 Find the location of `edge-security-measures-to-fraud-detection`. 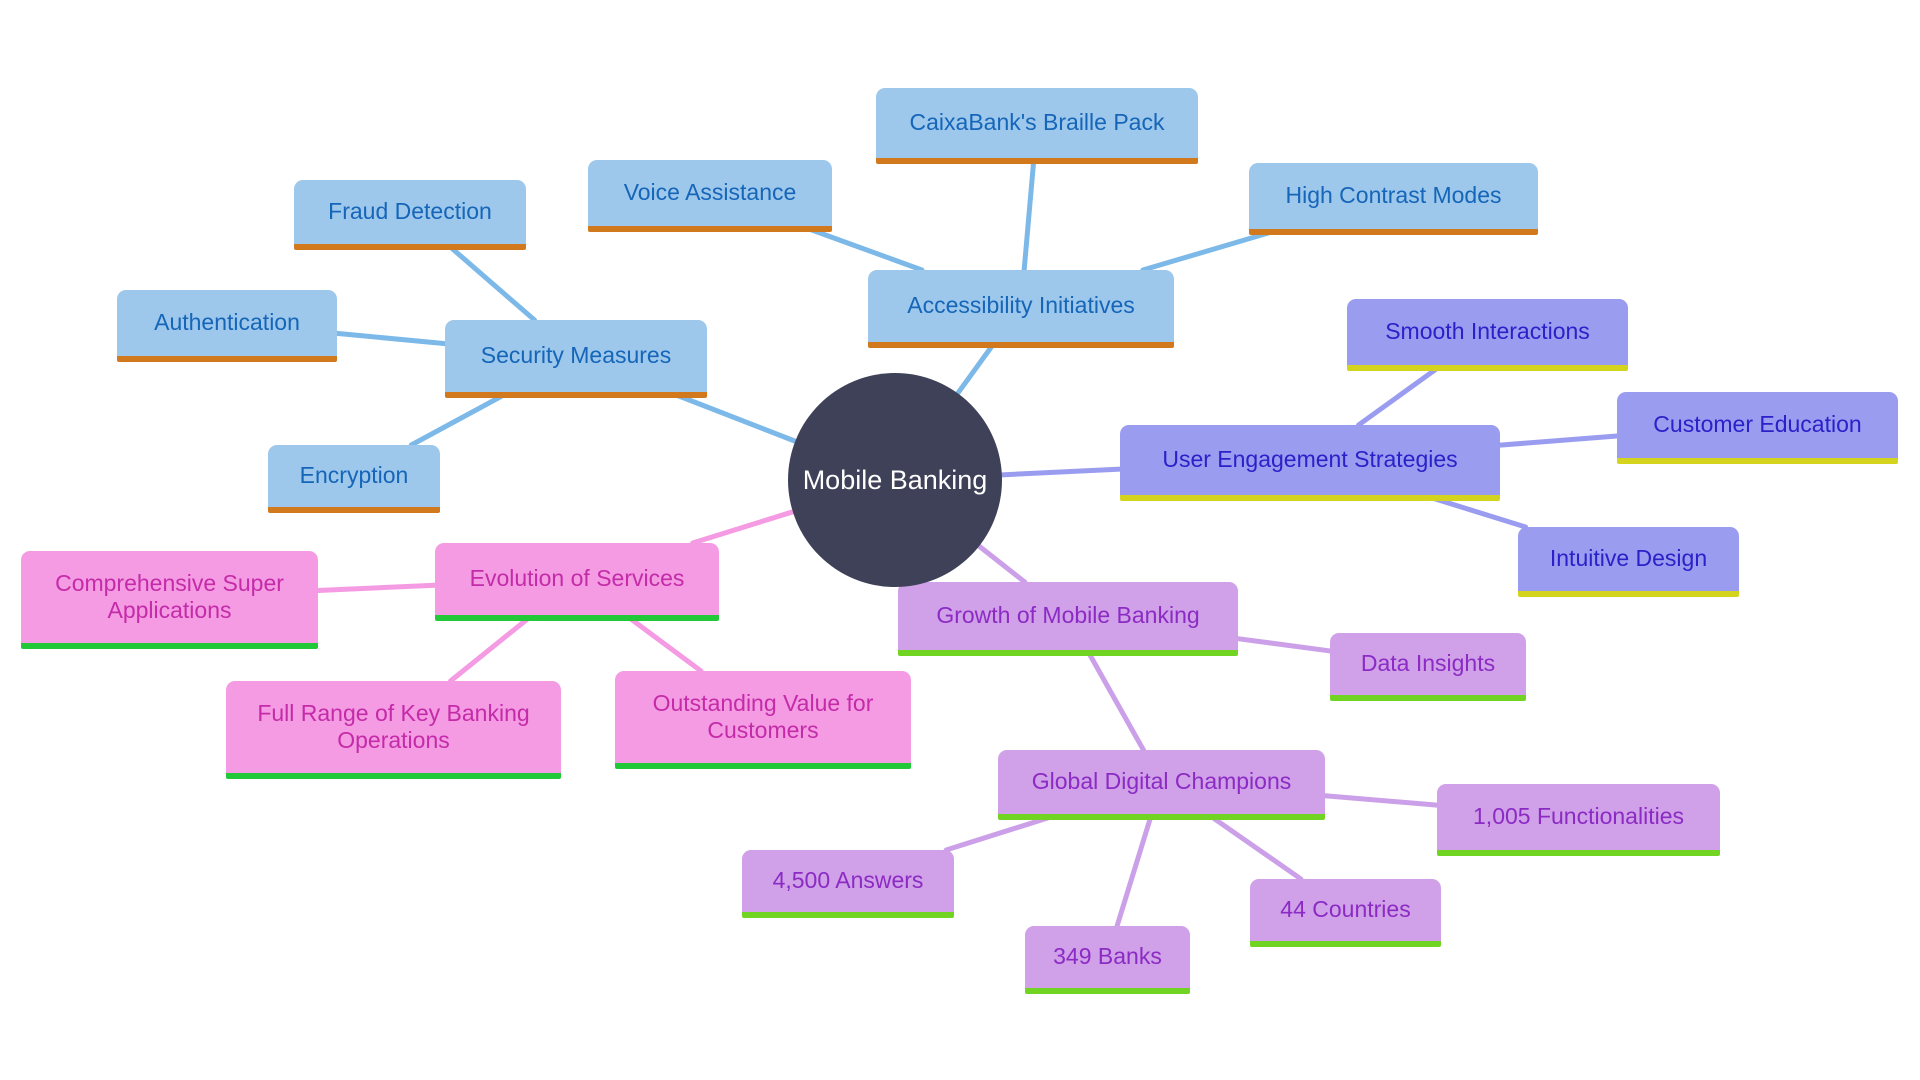

edge-security-measures-to-fraud-detection is located at coordinates (490, 282).